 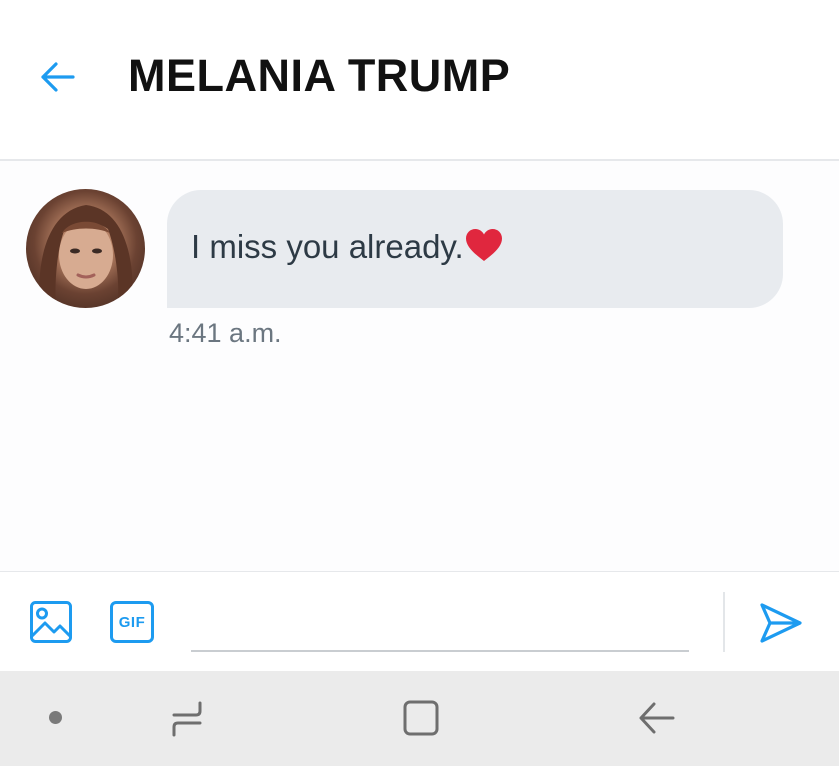 What do you see at coordinates (55, 717) in the screenshot?
I see `dot-indicator` at bounding box center [55, 717].